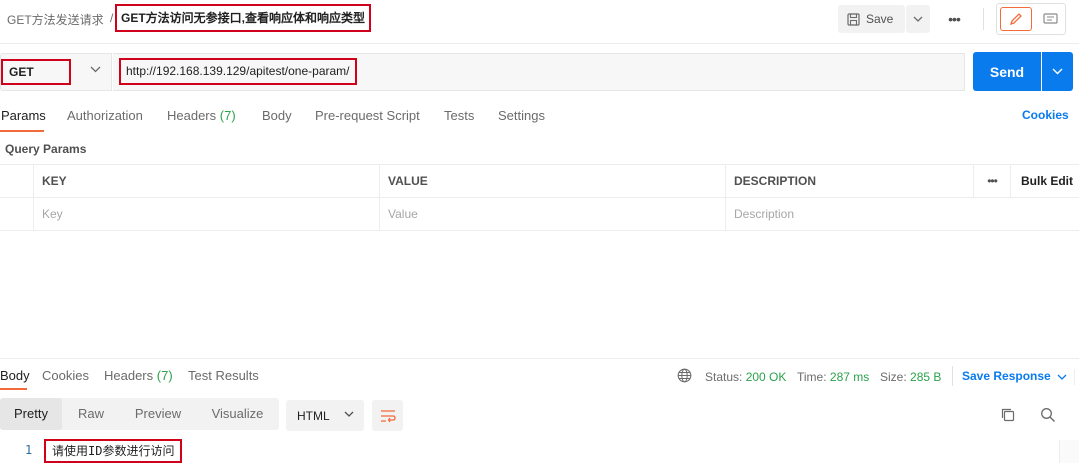 The width and height of the screenshot is (1079, 463). Describe the element at coordinates (766, 377) in the screenshot. I see `status-value: 200 OK` at that location.